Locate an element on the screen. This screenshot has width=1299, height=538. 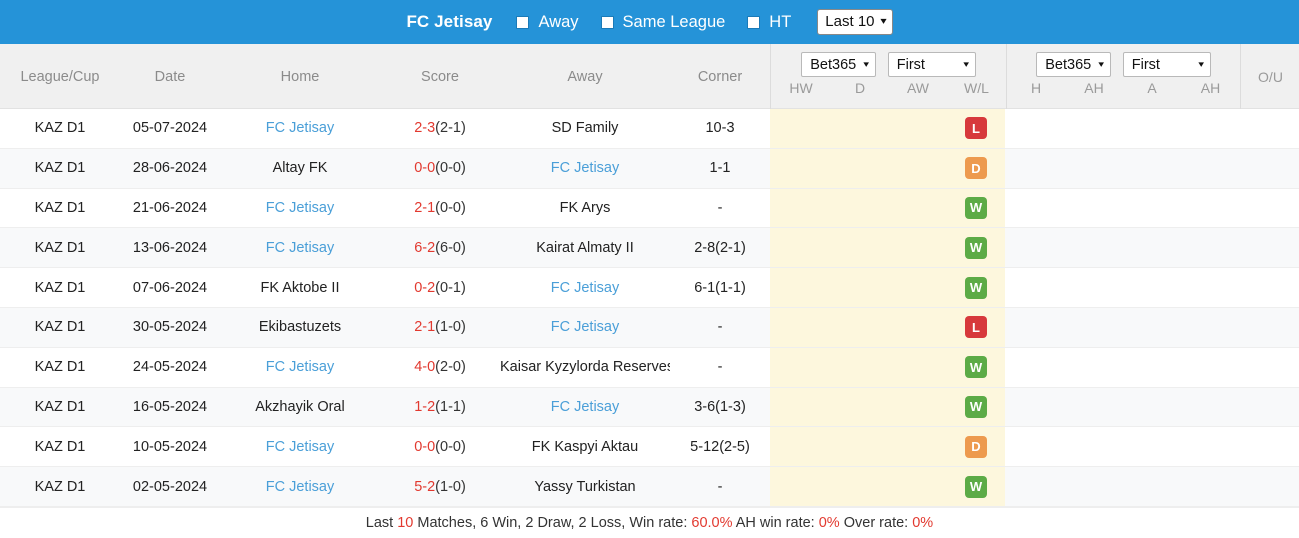
cell-date: 13-06-2024 is located at coordinates (170, 247).